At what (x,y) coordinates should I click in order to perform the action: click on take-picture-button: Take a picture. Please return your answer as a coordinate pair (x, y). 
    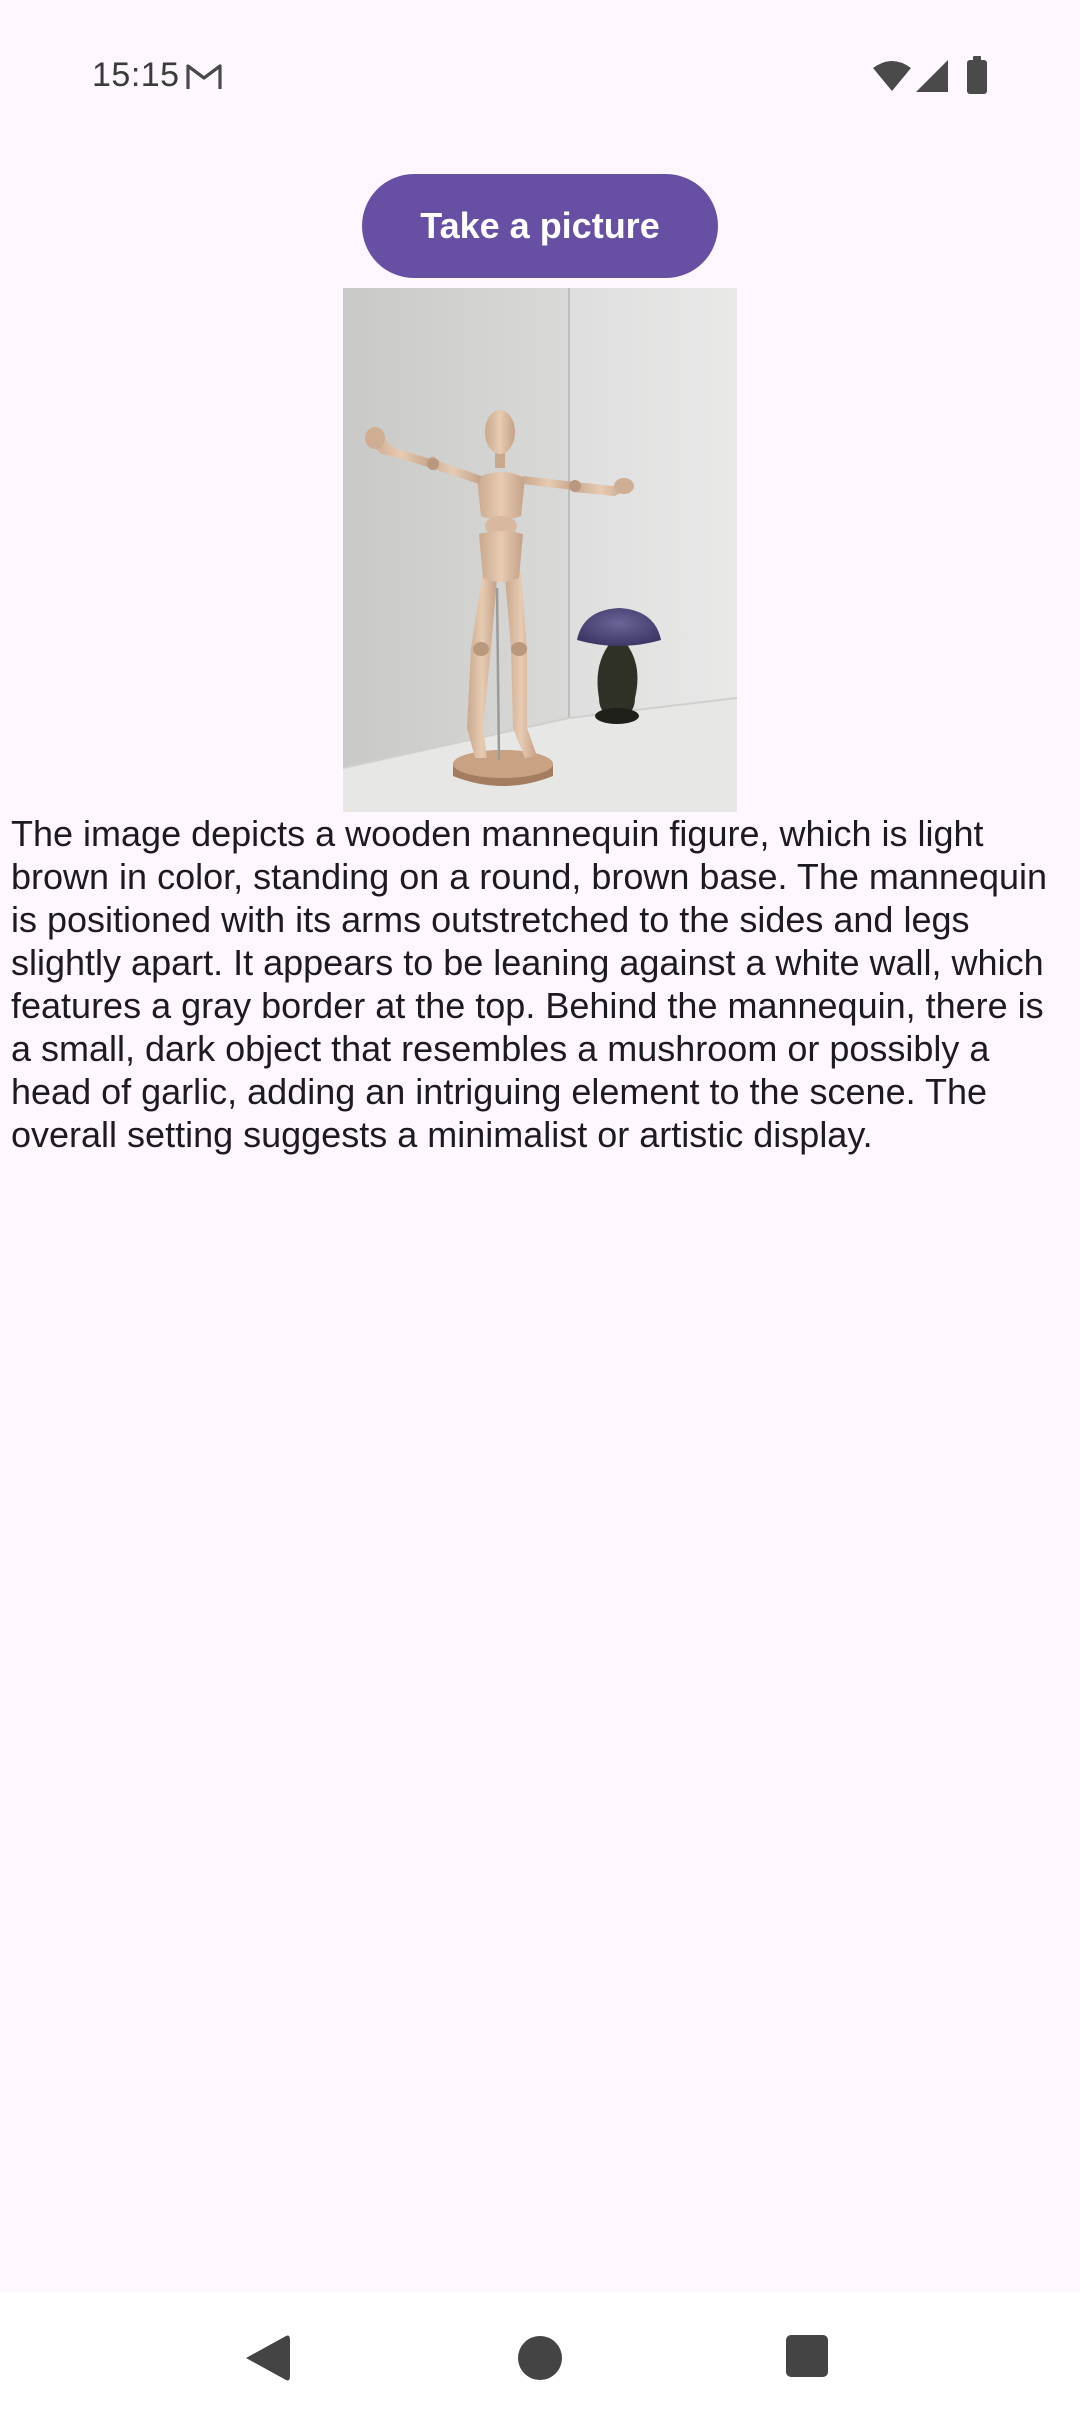
    Looking at the image, I should click on (540, 226).